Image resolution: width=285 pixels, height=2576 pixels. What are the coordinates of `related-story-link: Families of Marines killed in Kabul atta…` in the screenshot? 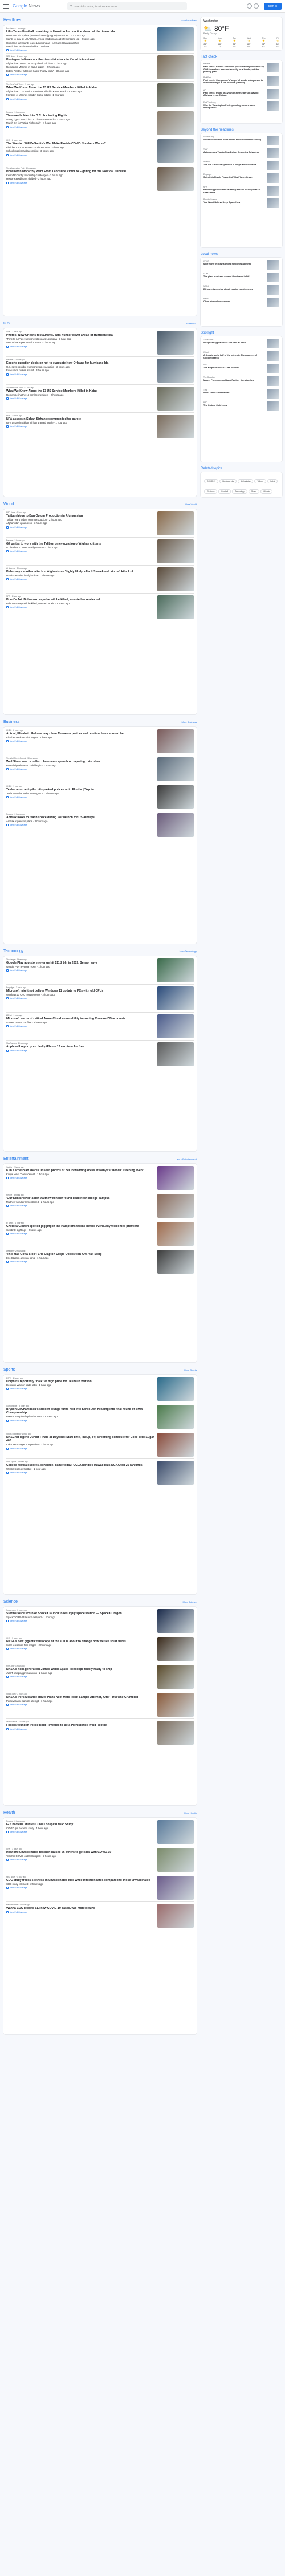 It's located at (81, 95).